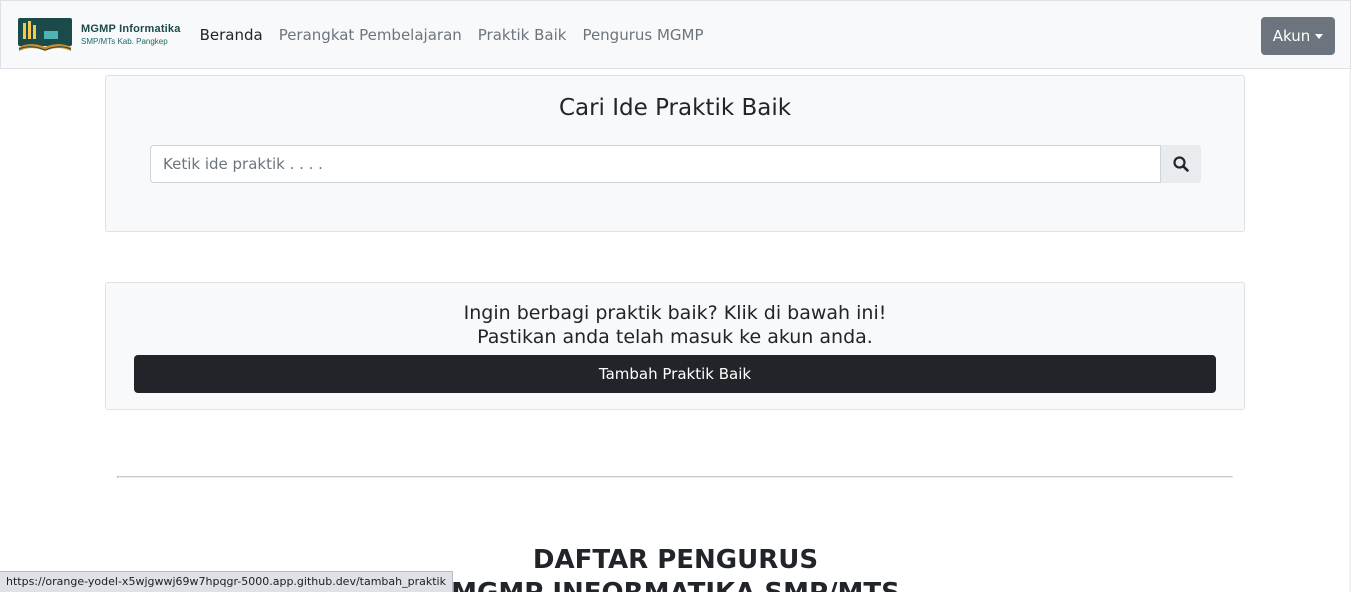  Describe the element at coordinates (370, 35) in the screenshot. I see `nav-link-perangkat-pembelajaran: Perangkat Pembelajaran` at that location.